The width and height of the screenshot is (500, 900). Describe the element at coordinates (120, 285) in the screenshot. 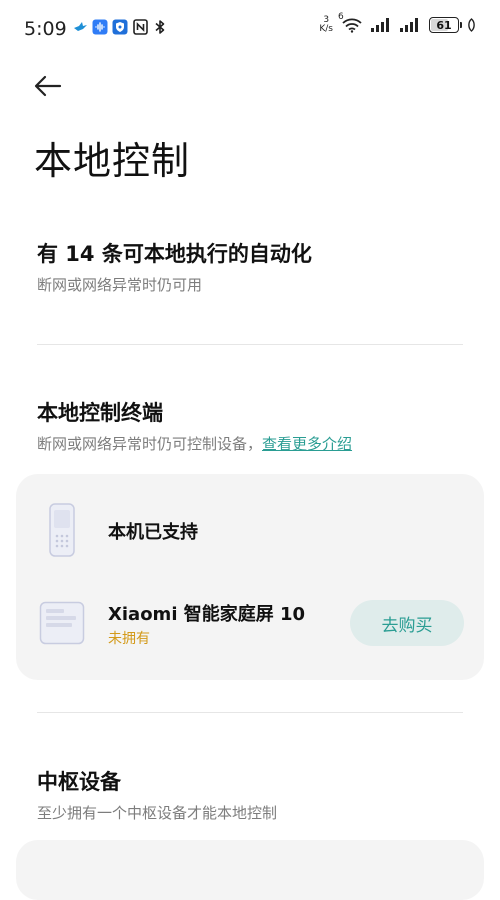

I see `automation-subtitle: 断网或网络异常时仍可用` at that location.